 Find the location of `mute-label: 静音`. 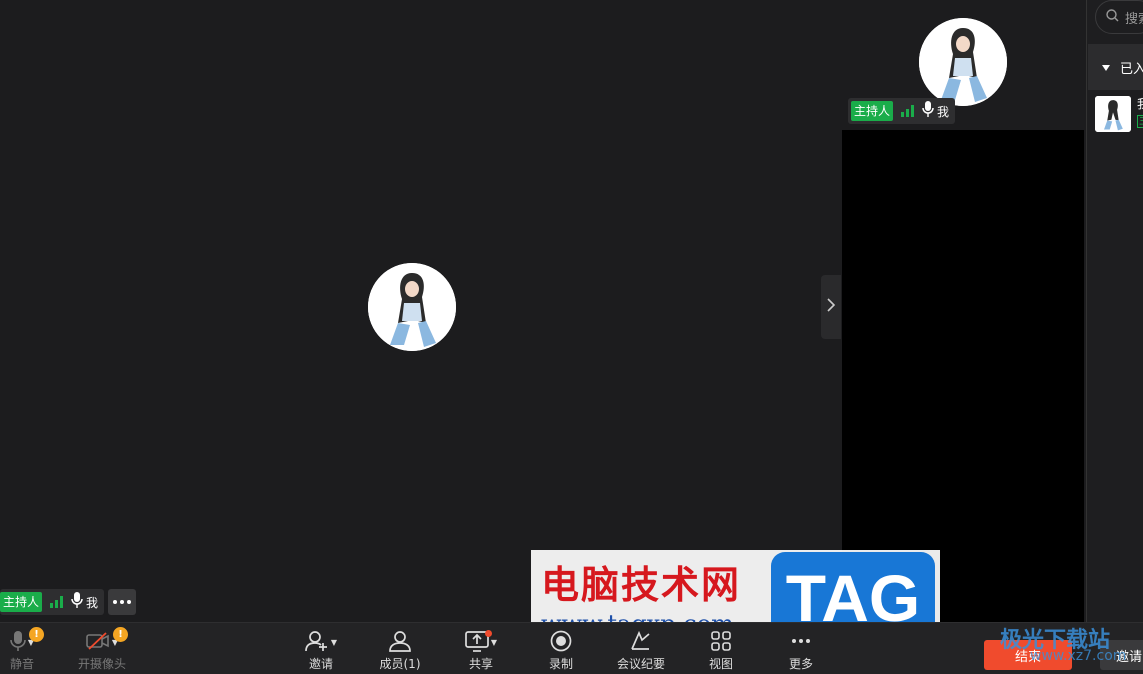

mute-label: 静音 is located at coordinates (21, 664).